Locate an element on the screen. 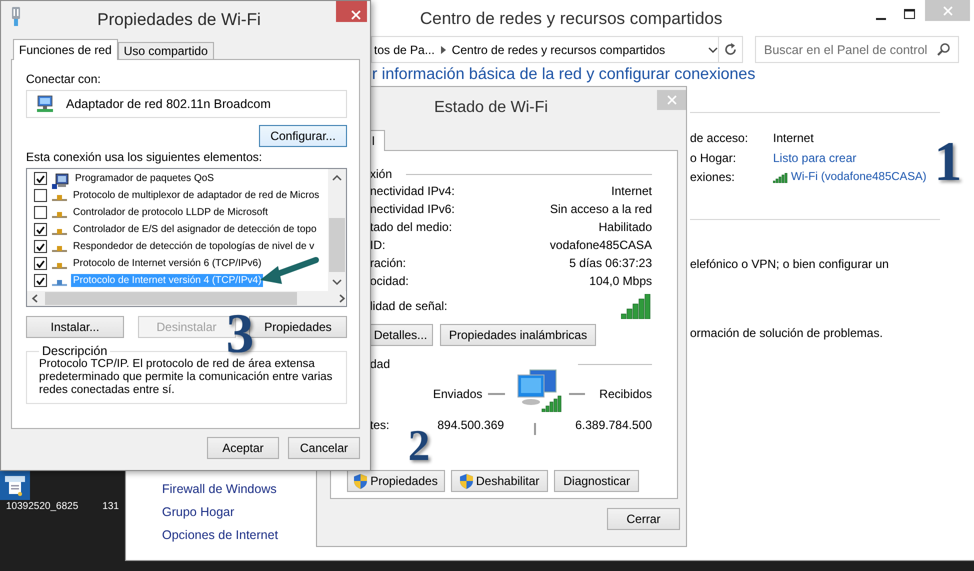  desktop-icon-label: 10392520_6825 is located at coordinates (42, 507).